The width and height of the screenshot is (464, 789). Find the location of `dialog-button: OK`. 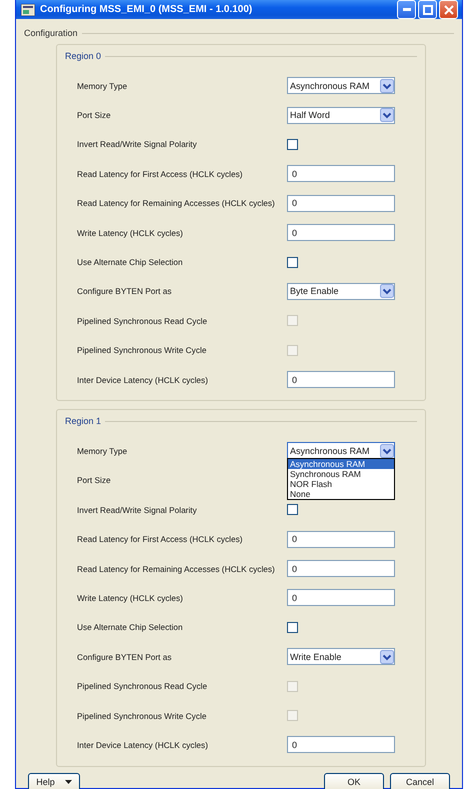

dialog-button: OK is located at coordinates (354, 780).